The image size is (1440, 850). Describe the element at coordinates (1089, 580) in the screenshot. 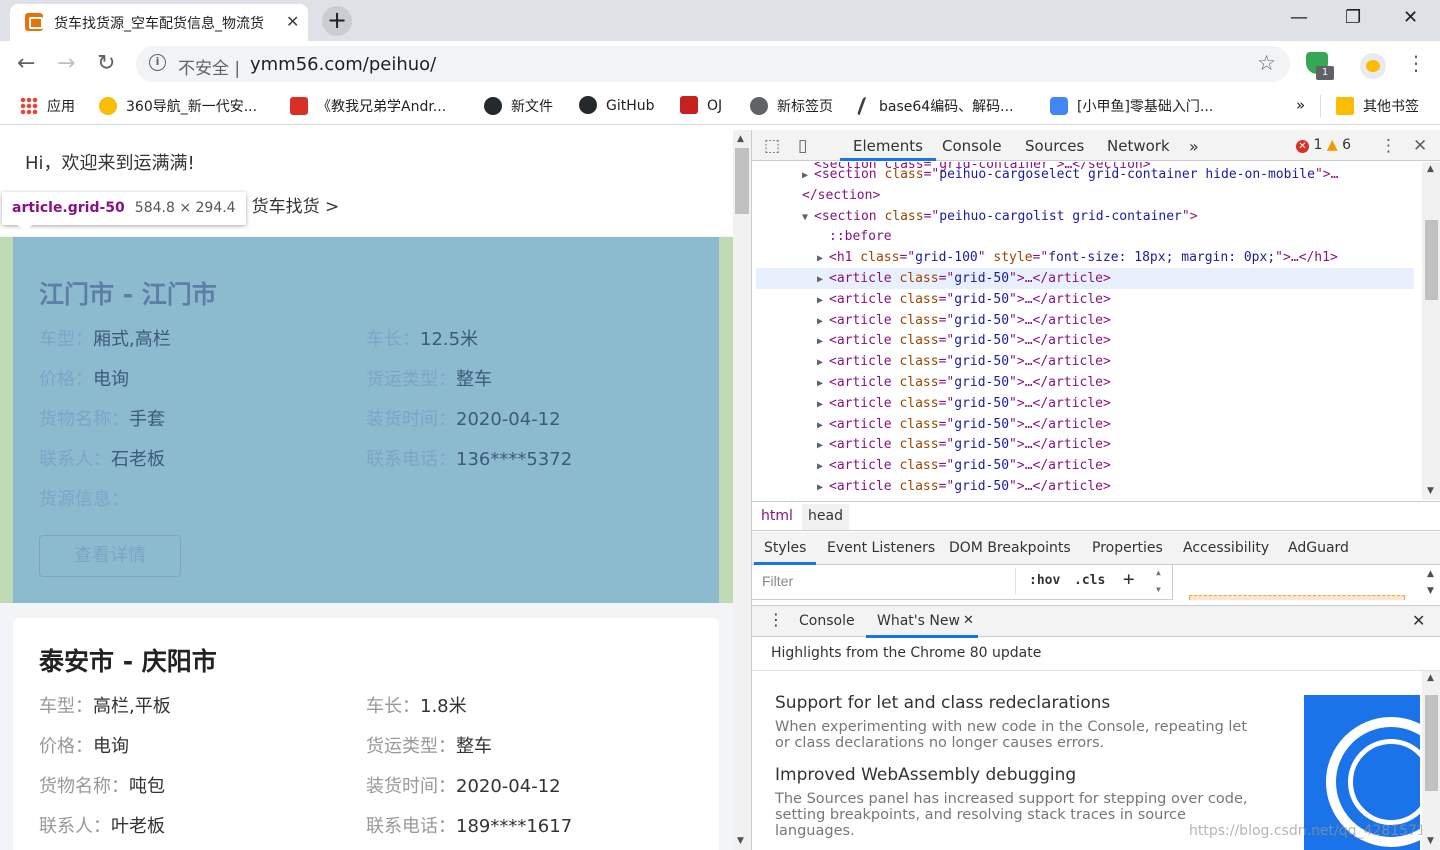

I see `class-toggle: .cls` at that location.